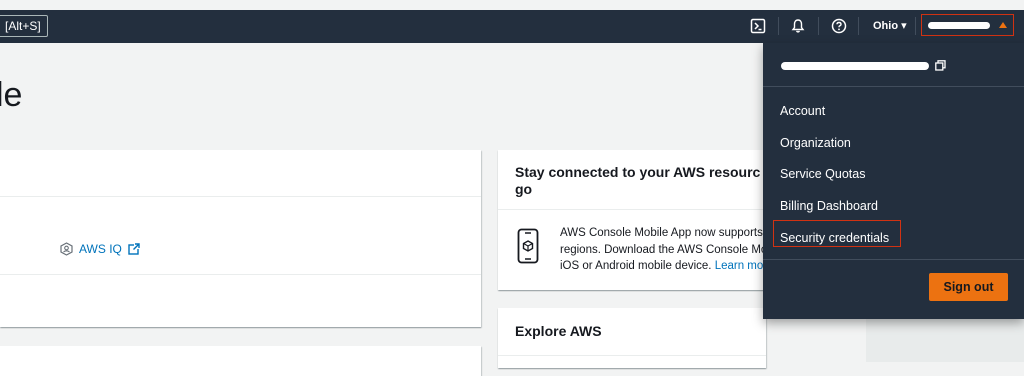 The width and height of the screenshot is (1024, 376). I want to click on aws-iq-link: AWS IQ, so click(100, 249).